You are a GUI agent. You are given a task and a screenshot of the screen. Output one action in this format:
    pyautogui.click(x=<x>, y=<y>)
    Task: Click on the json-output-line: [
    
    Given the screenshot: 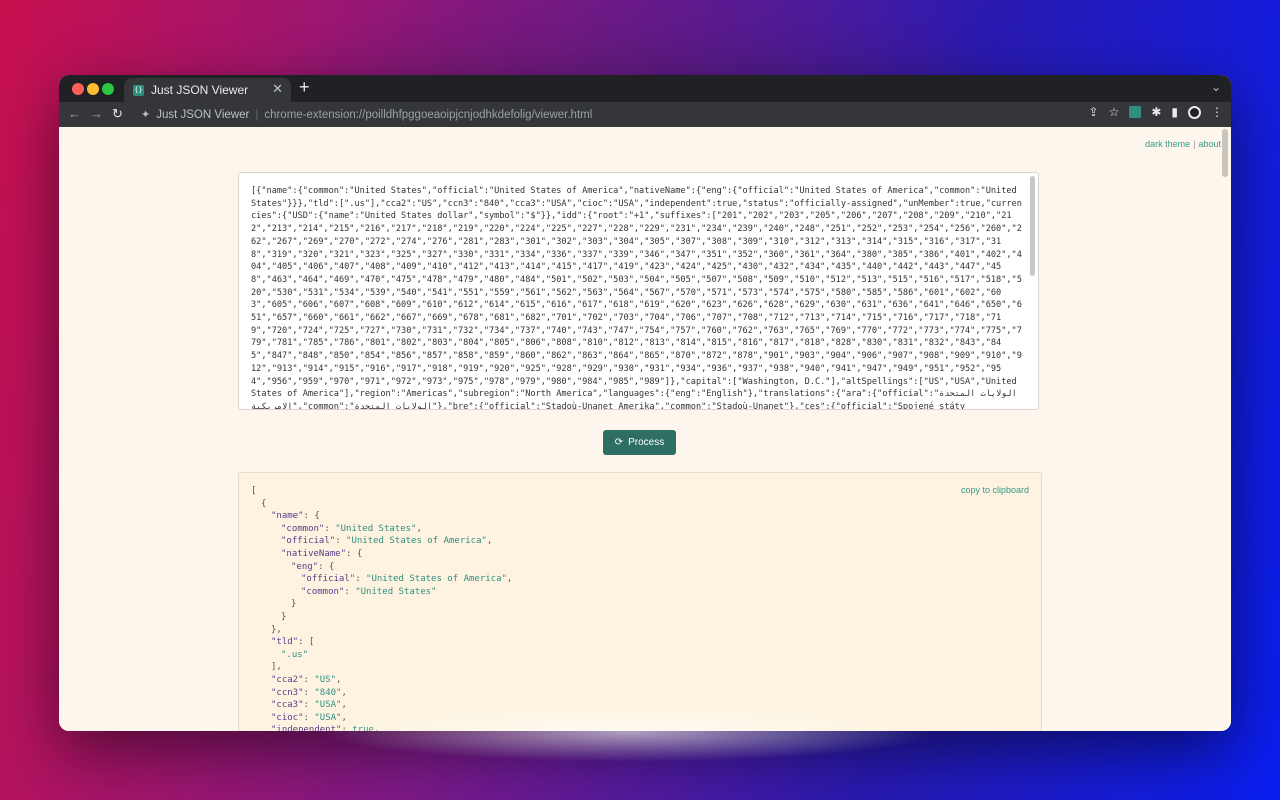 What is the action you would take?
    pyautogui.click(x=254, y=491)
    